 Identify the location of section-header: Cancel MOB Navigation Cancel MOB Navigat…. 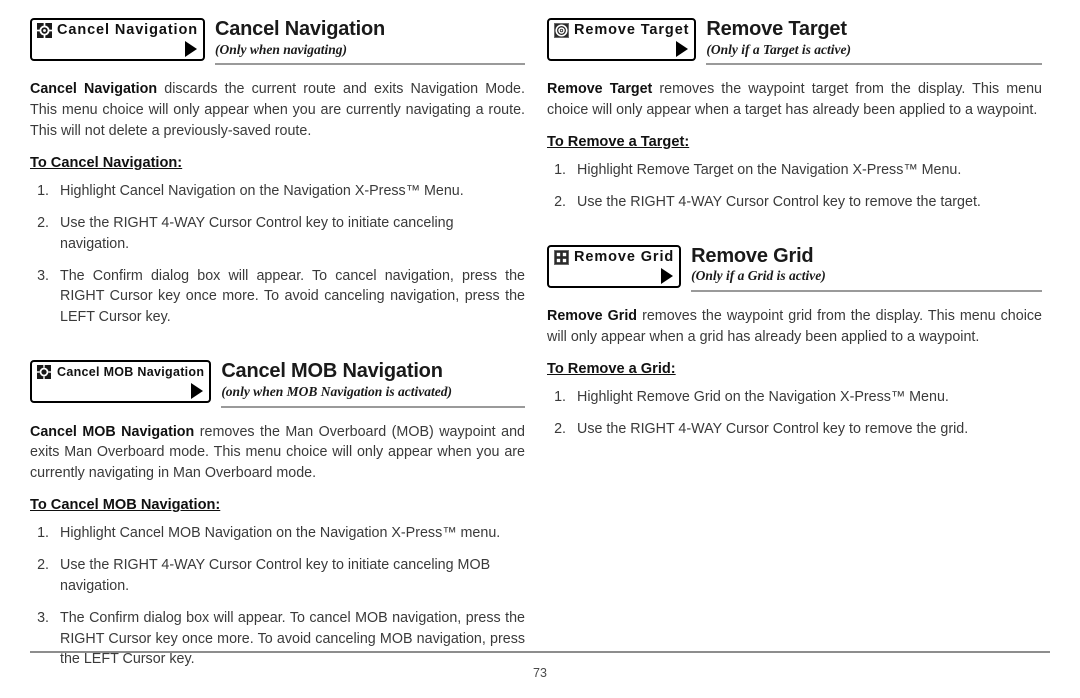
(277, 384).